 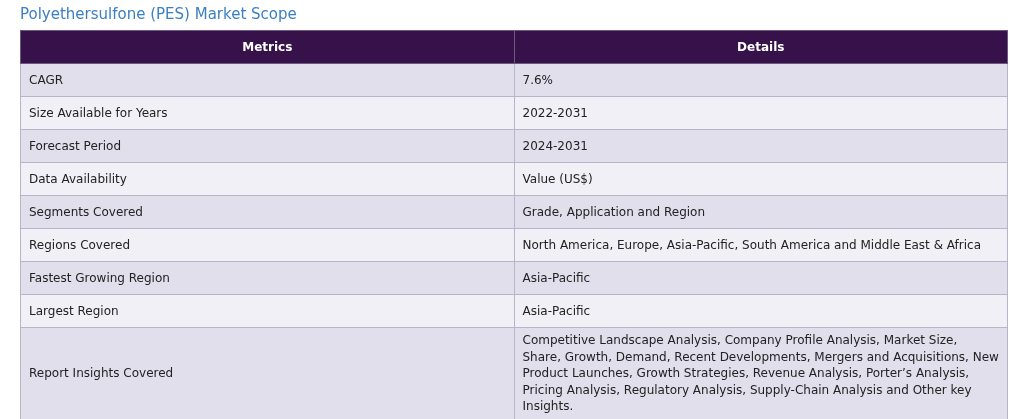 I want to click on table-cell: Size Available for Years, so click(x=267, y=113).